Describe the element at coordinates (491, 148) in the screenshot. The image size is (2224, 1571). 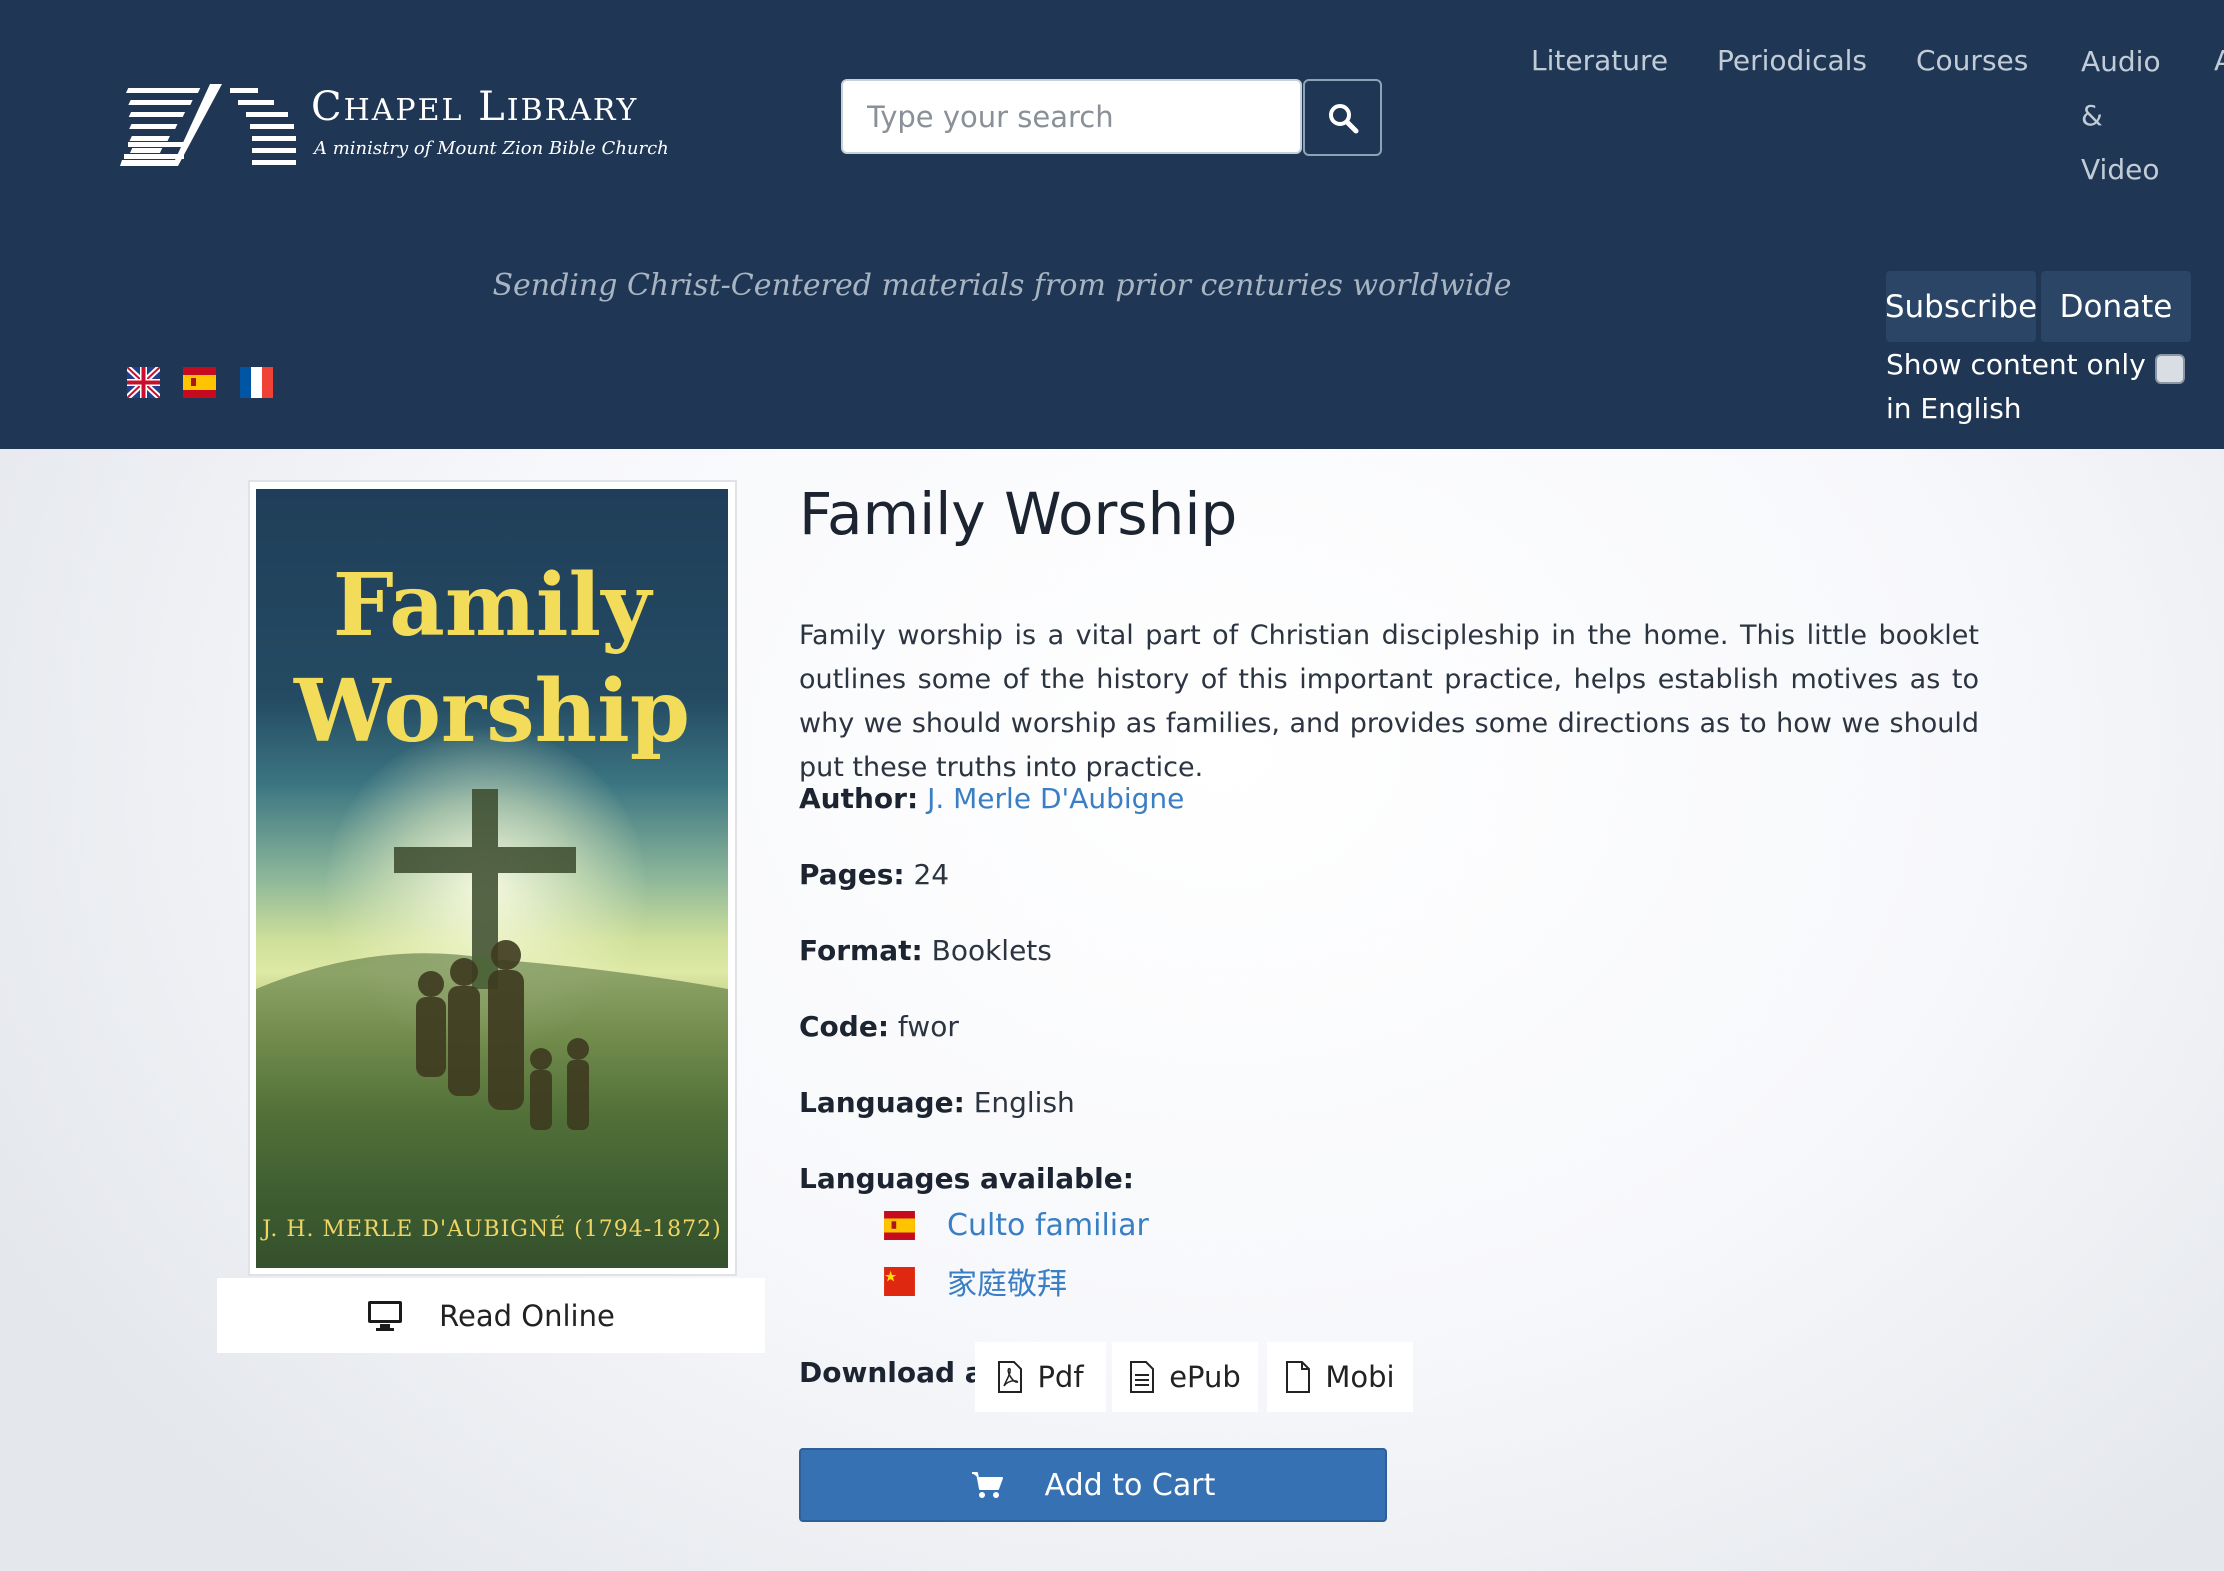
I see `logo-tagline: A ministry of Mount Zion Bible Church` at that location.